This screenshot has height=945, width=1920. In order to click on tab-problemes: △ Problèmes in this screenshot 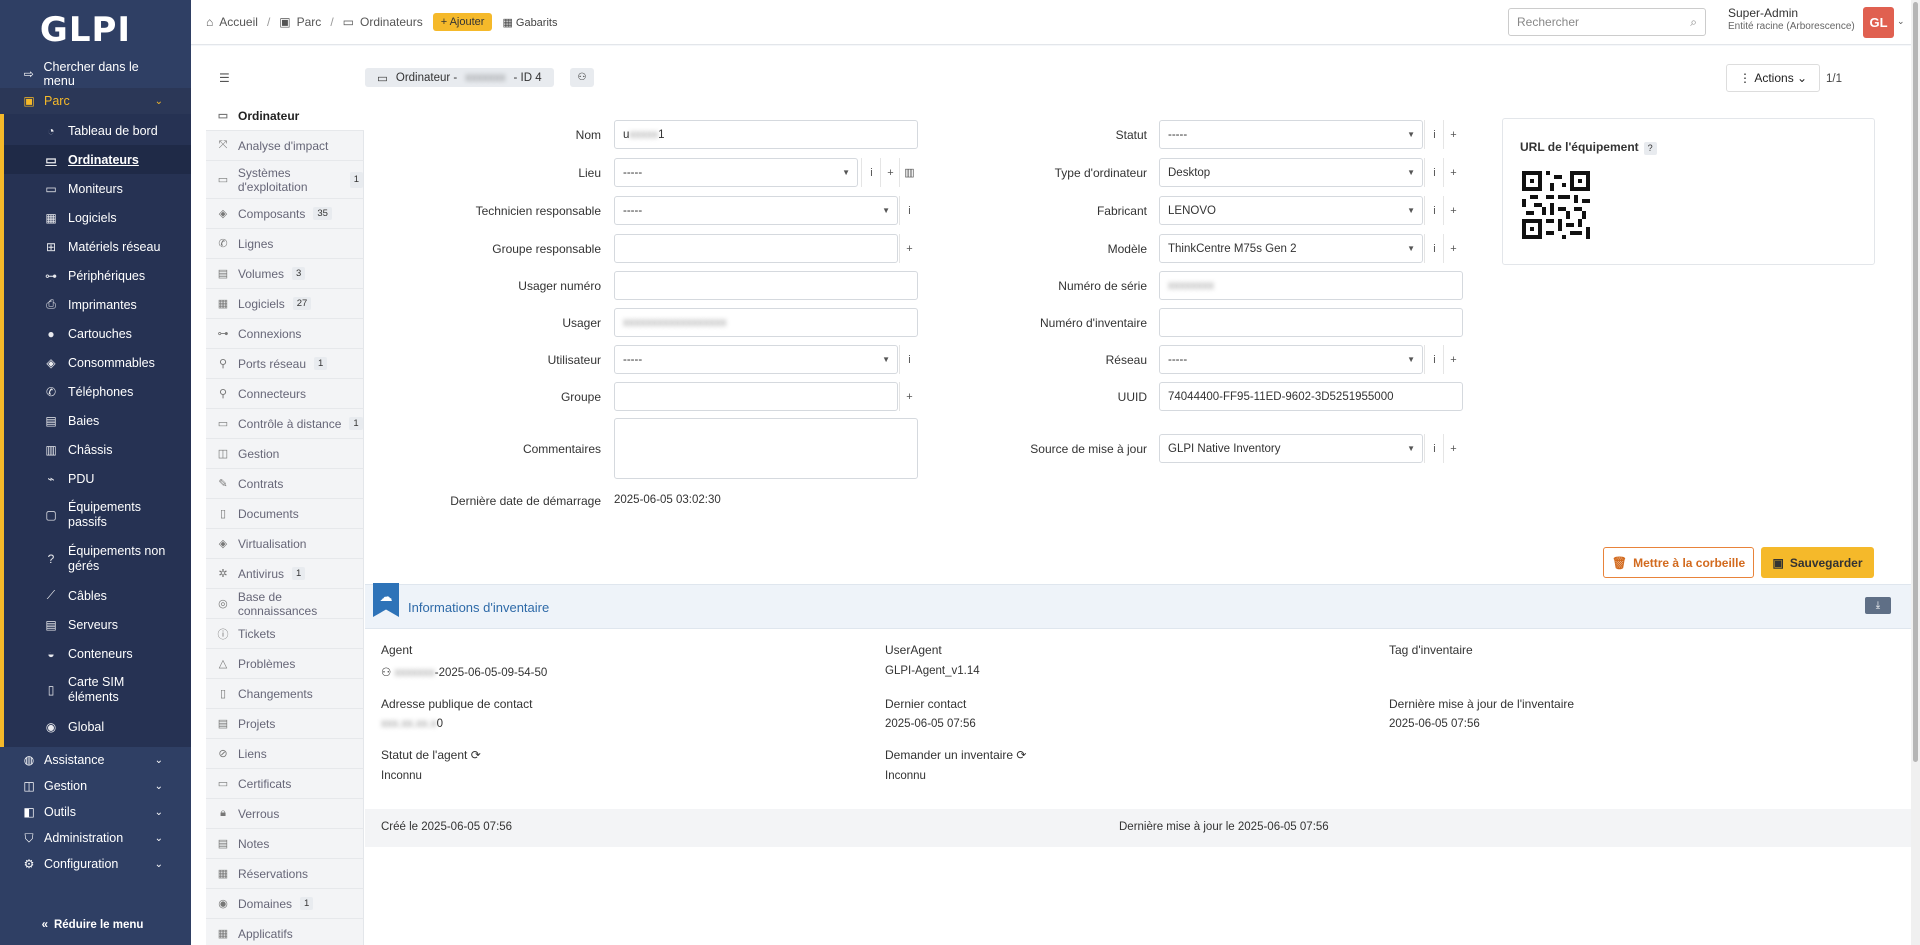, I will do `click(285, 664)`.